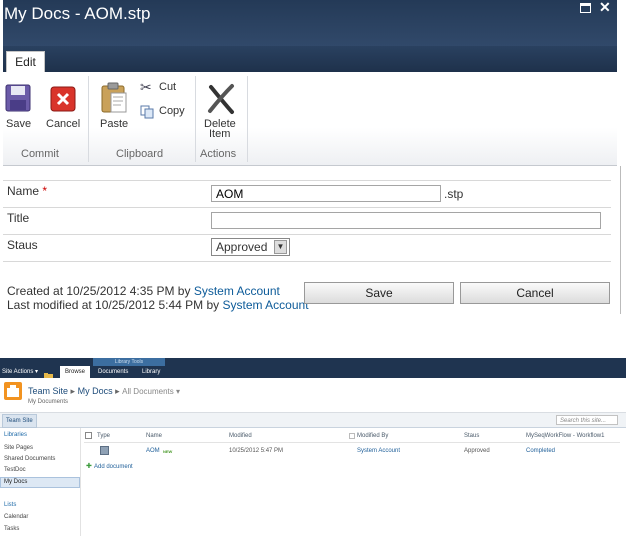 Image resolution: width=626 pixels, height=536 pixels. What do you see at coordinates (154, 436) in the screenshot?
I see `col-header-name: Name` at bounding box center [154, 436].